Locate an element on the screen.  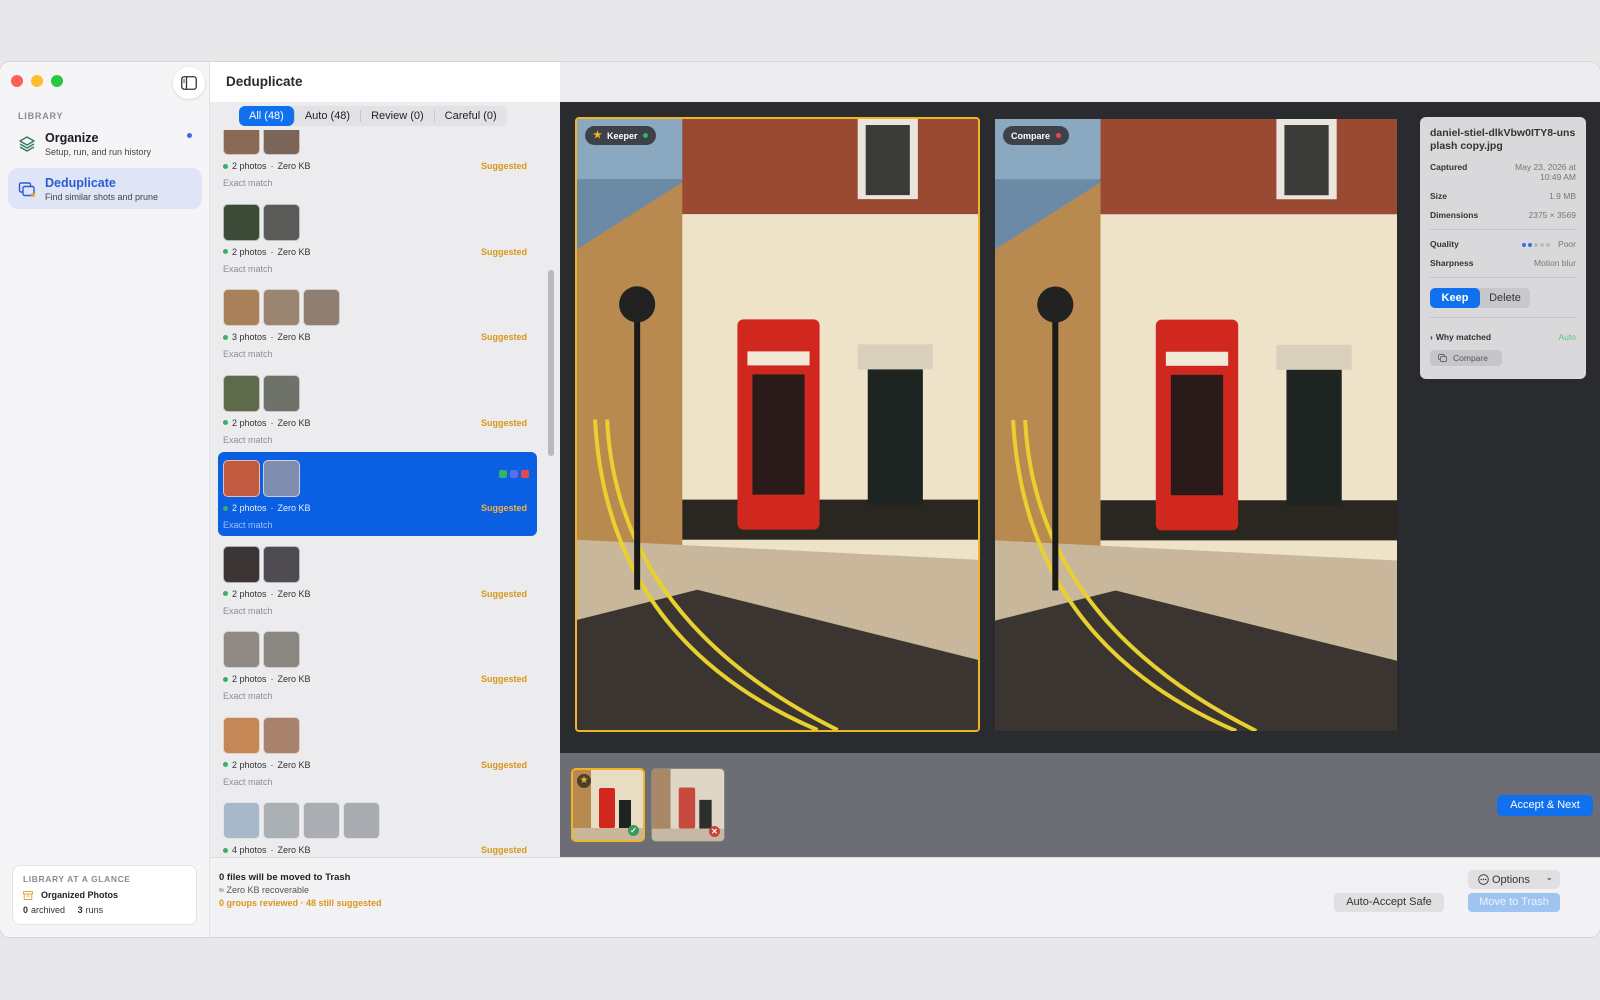
window-controls is located at coordinates (37, 81).